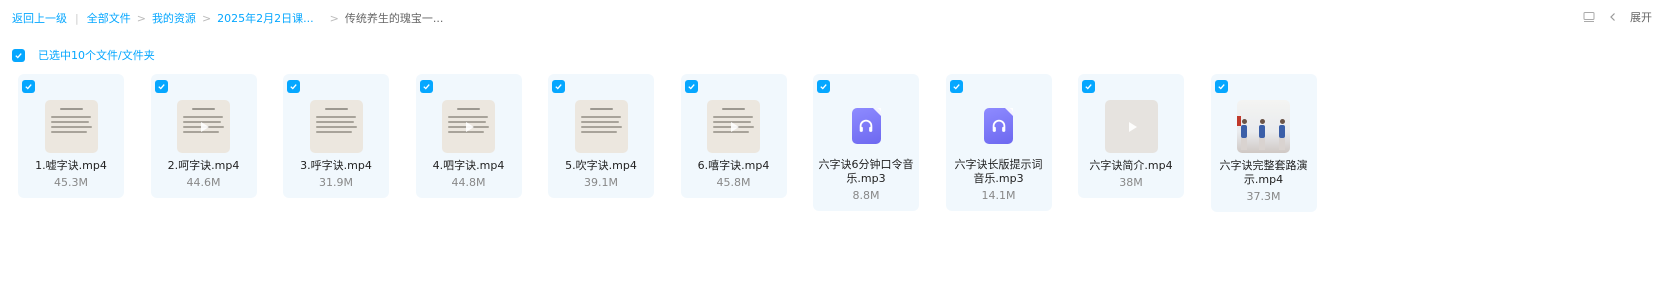  What do you see at coordinates (336, 166) in the screenshot?
I see `file-name: 3.呼字诀.mp4` at bounding box center [336, 166].